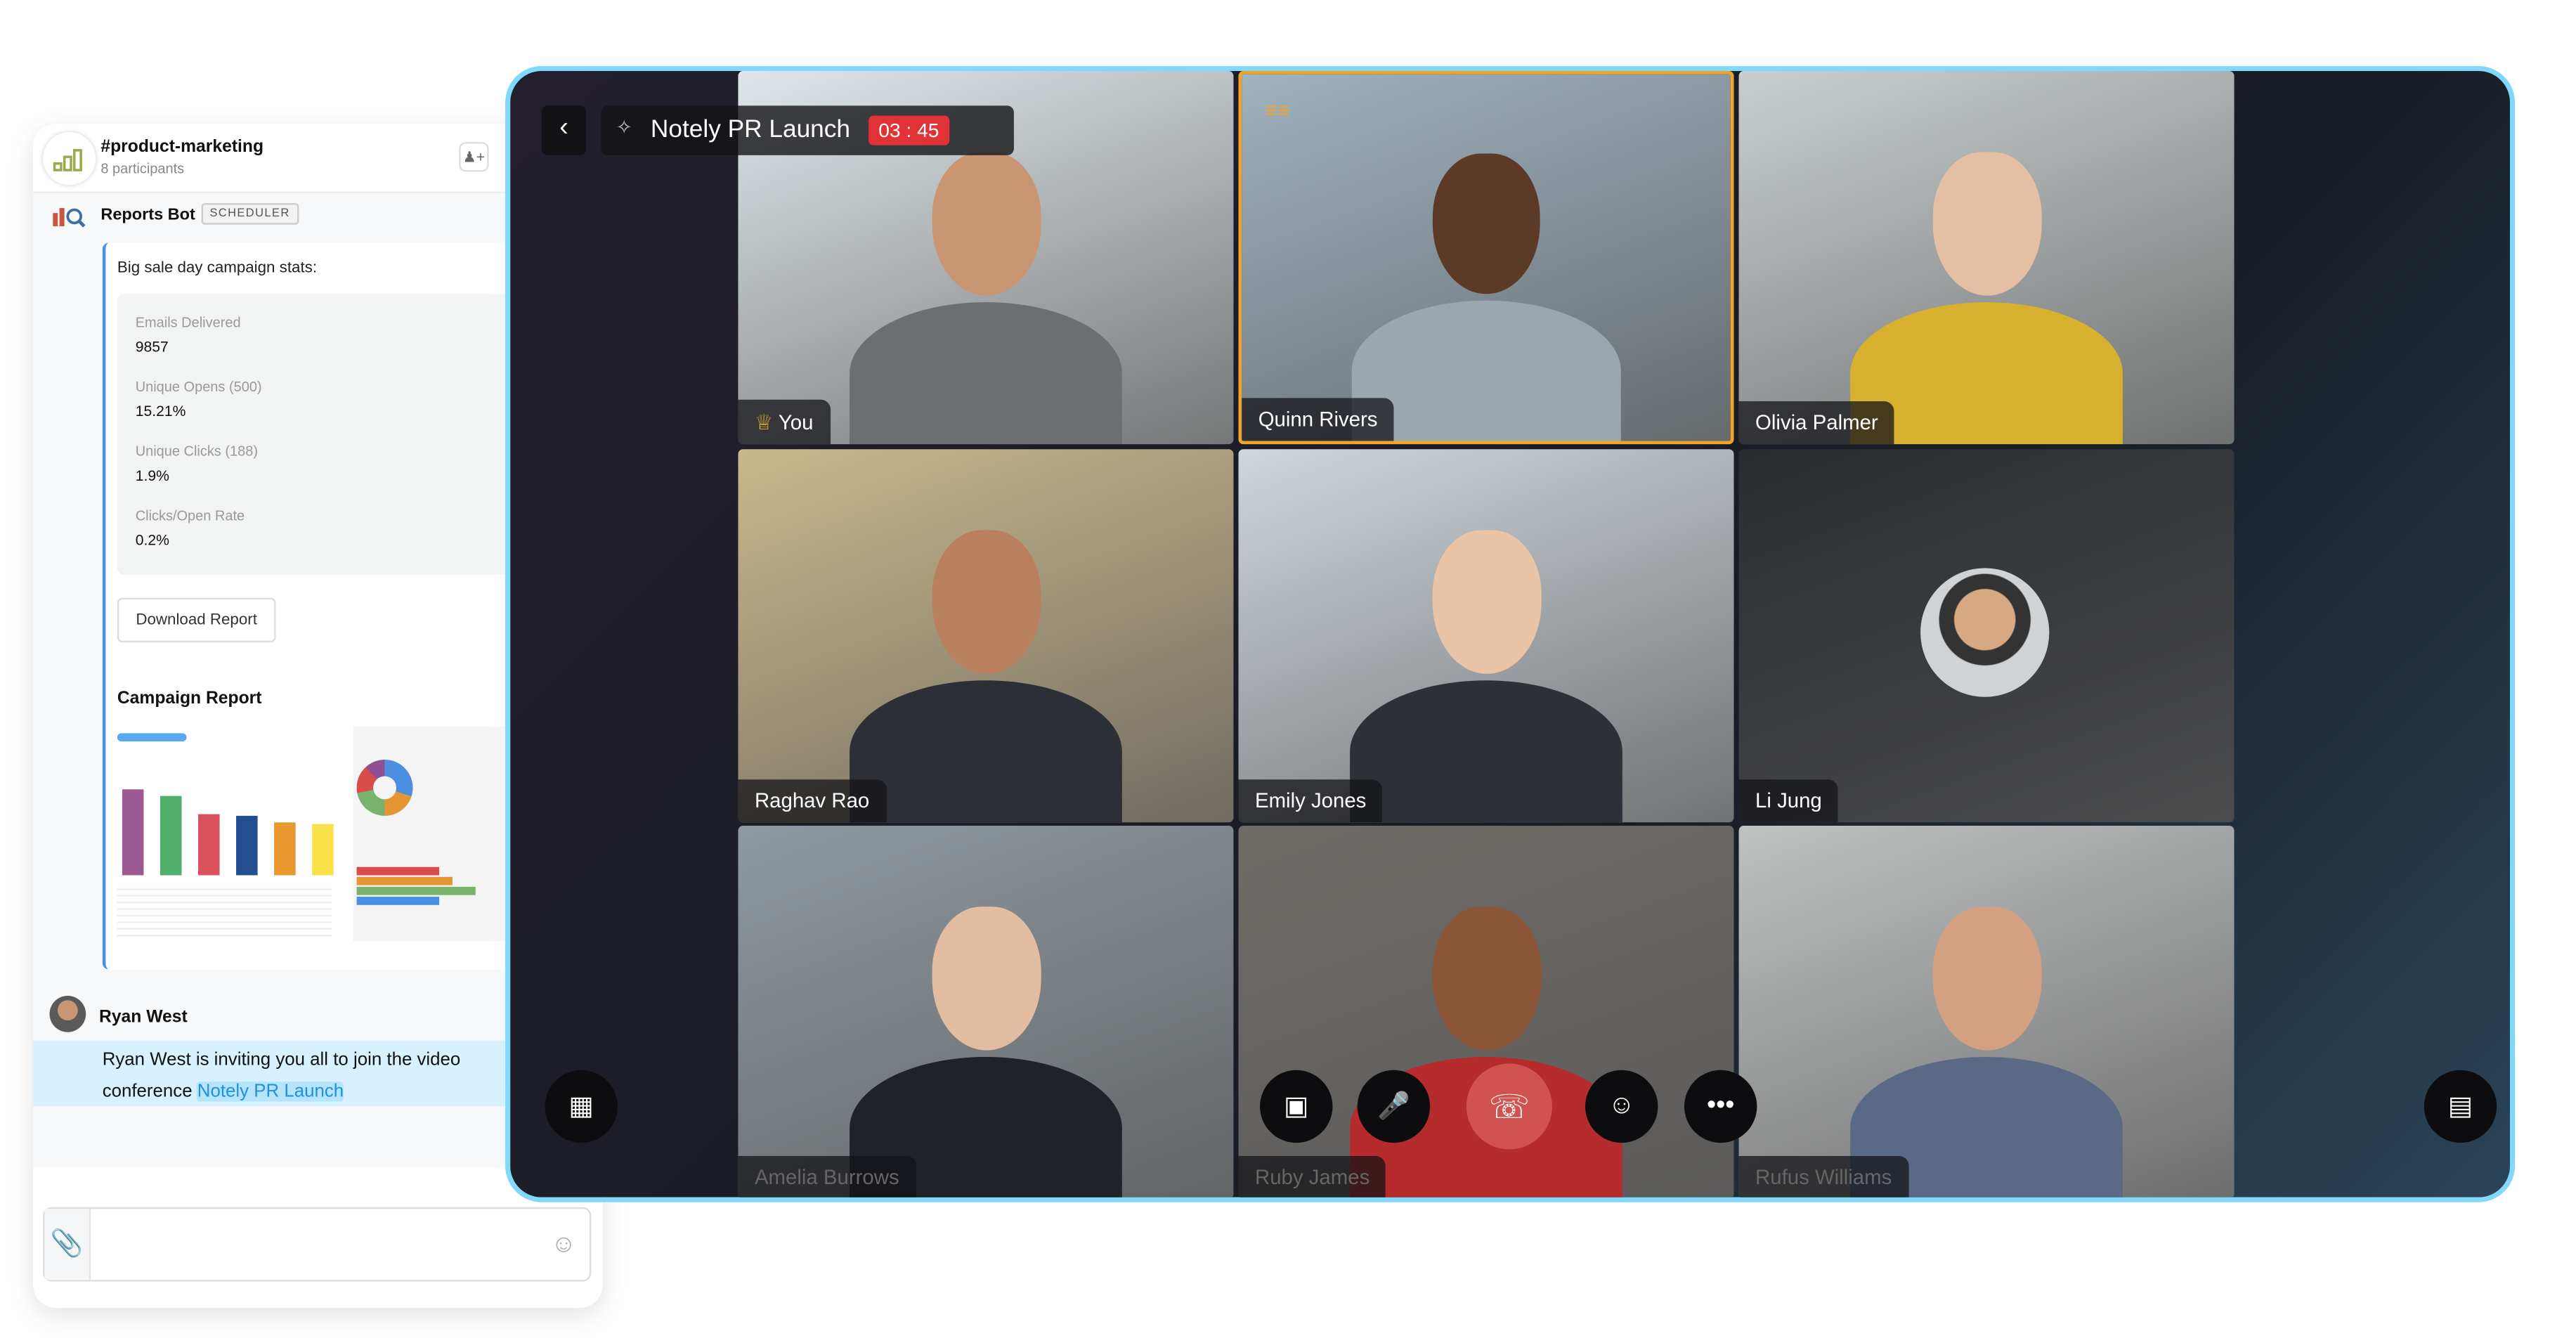 This screenshot has width=2576, height=1338. I want to click on participant-tile: Amelia Burrows, so click(986, 1011).